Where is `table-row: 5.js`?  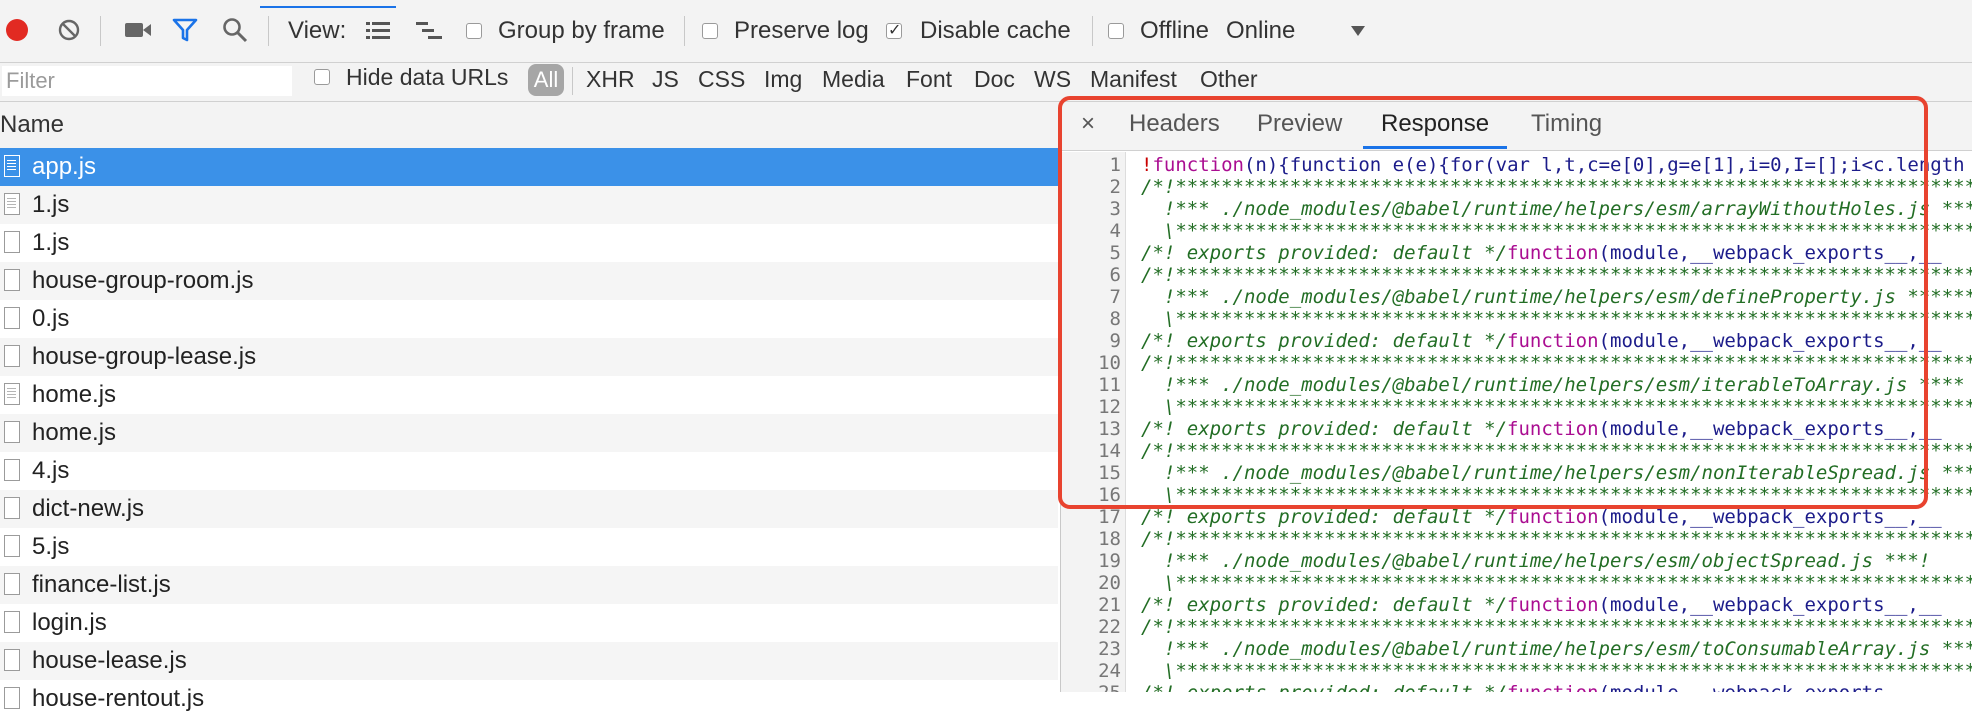 table-row: 5.js is located at coordinates (529, 547).